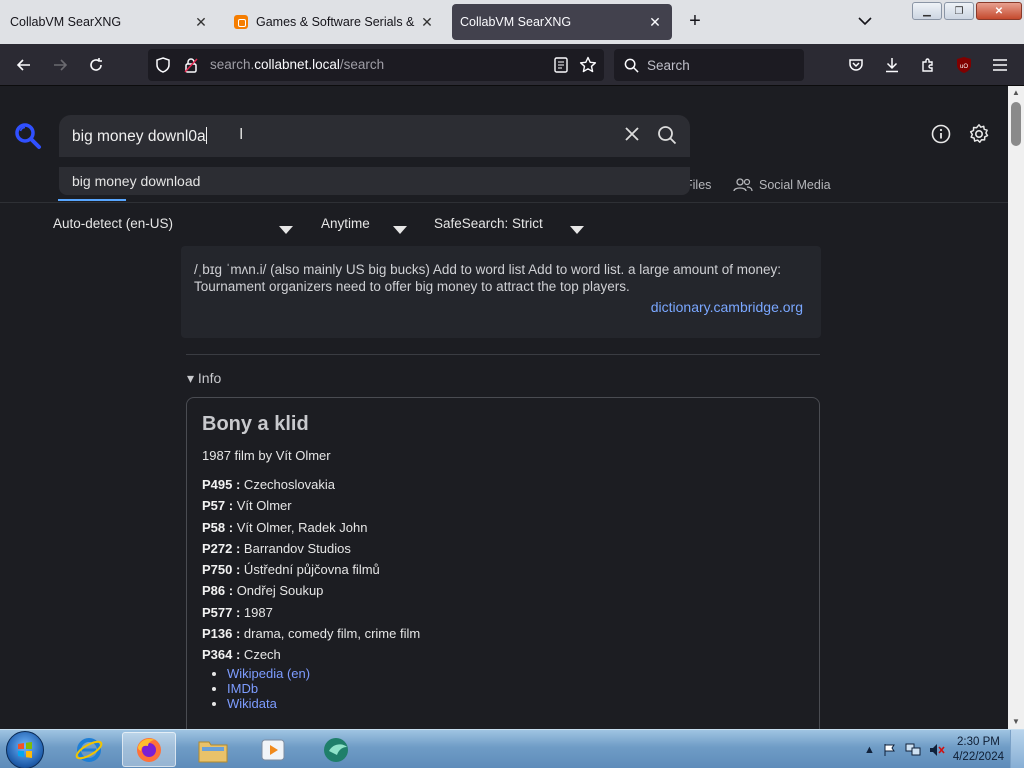 This screenshot has width=1024, height=768. What do you see at coordinates (727, 307) in the screenshot?
I see `answer-source-link: dictionary.cambridge.org` at bounding box center [727, 307].